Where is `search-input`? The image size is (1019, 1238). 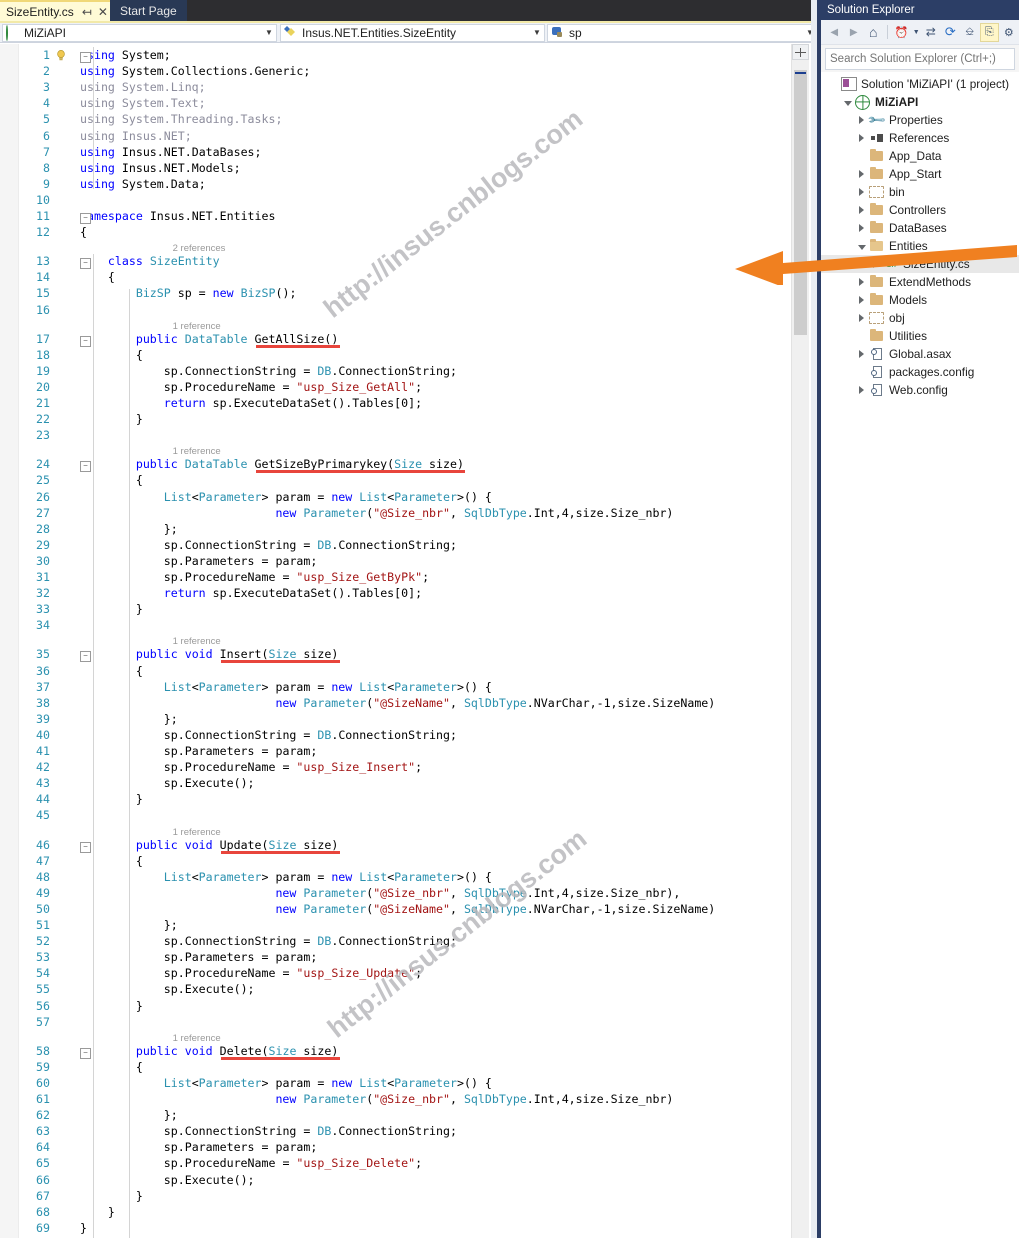 search-input is located at coordinates (920, 59).